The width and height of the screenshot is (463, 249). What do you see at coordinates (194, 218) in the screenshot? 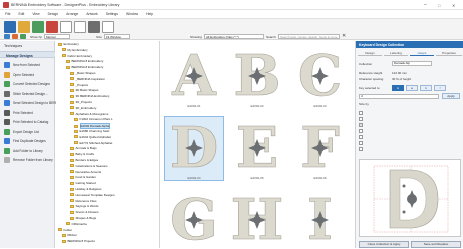
I see `design-tile: G` at bounding box center [194, 218].